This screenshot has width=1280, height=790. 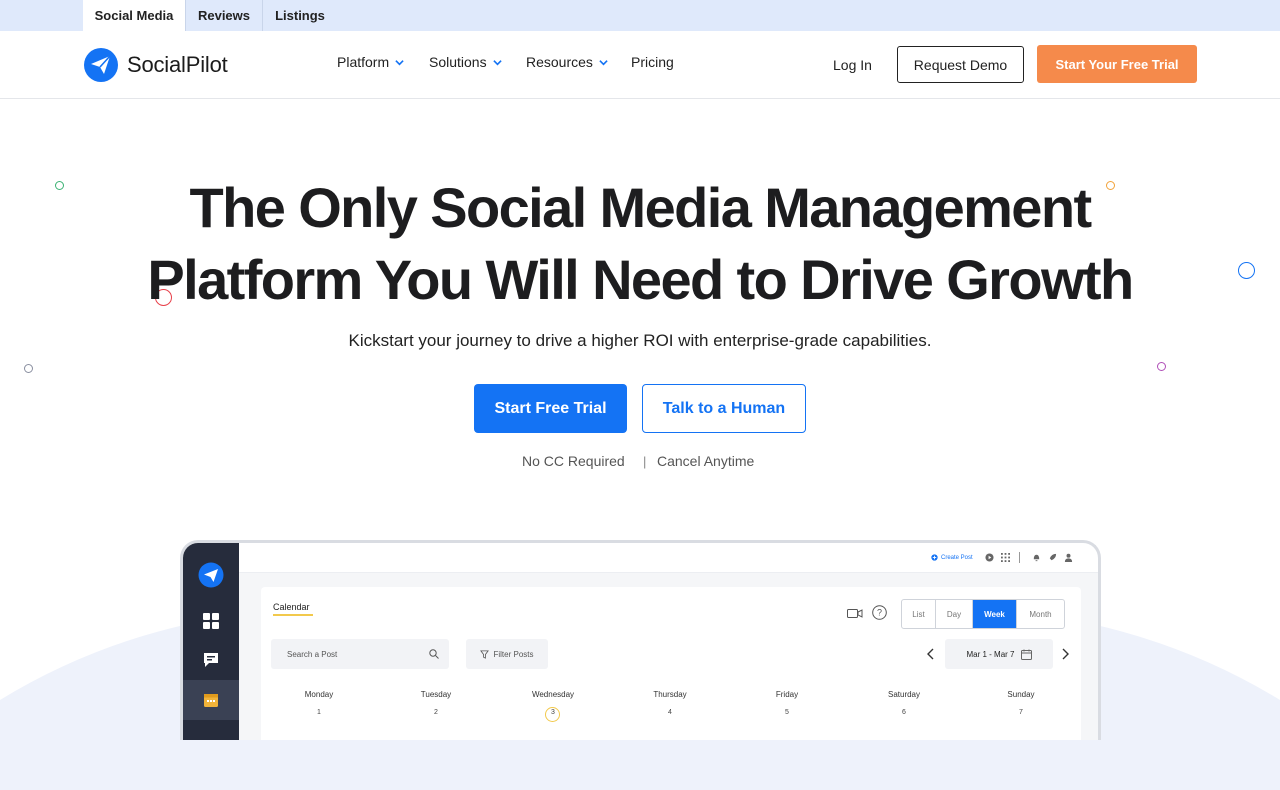 I want to click on nav-resources: Resources, so click(x=567, y=62).